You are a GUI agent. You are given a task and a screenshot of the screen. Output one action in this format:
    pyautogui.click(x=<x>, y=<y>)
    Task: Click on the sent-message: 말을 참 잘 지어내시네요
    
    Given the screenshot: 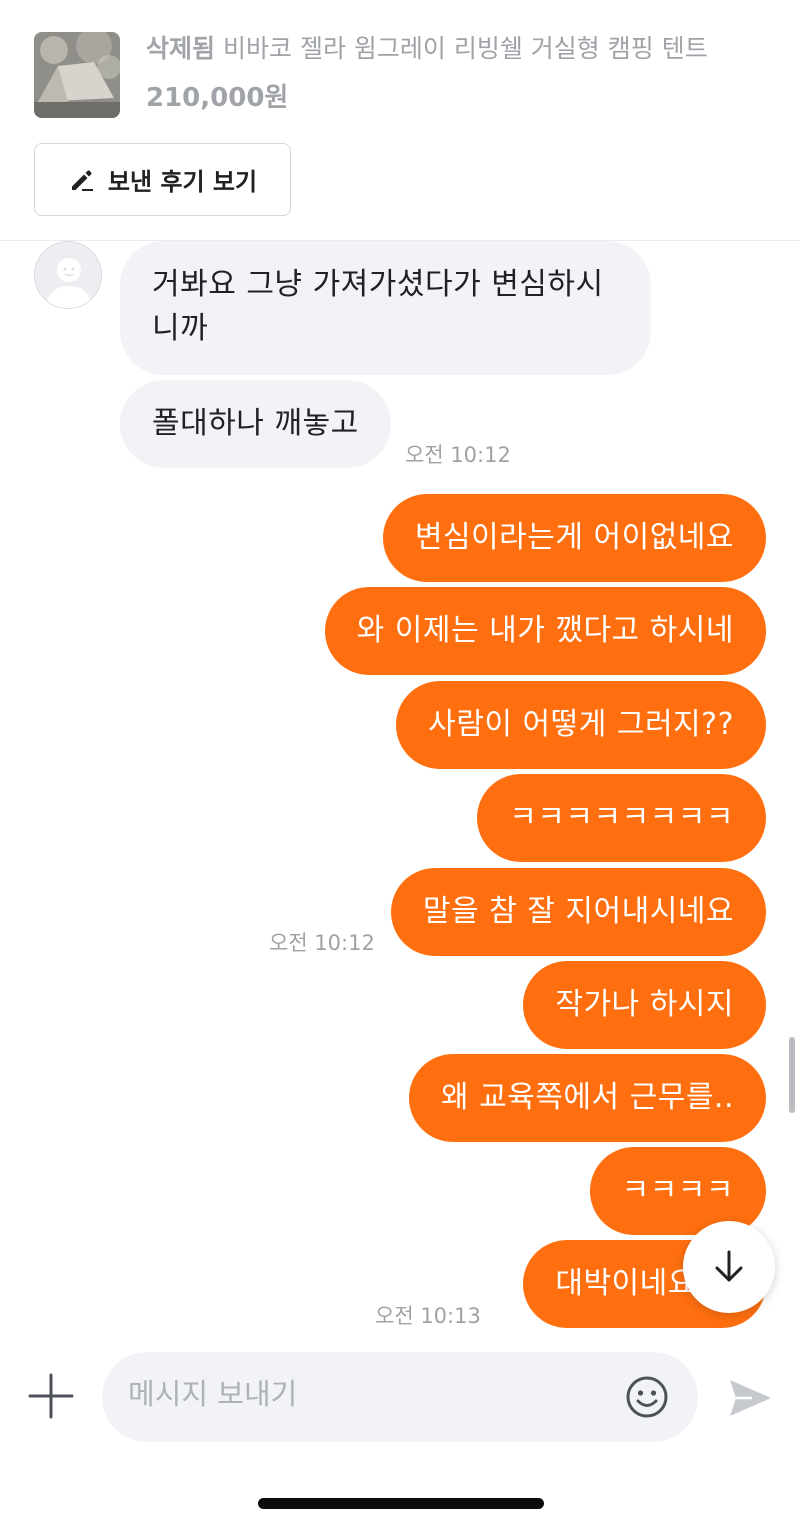 What is the action you would take?
    pyautogui.click(x=578, y=912)
    